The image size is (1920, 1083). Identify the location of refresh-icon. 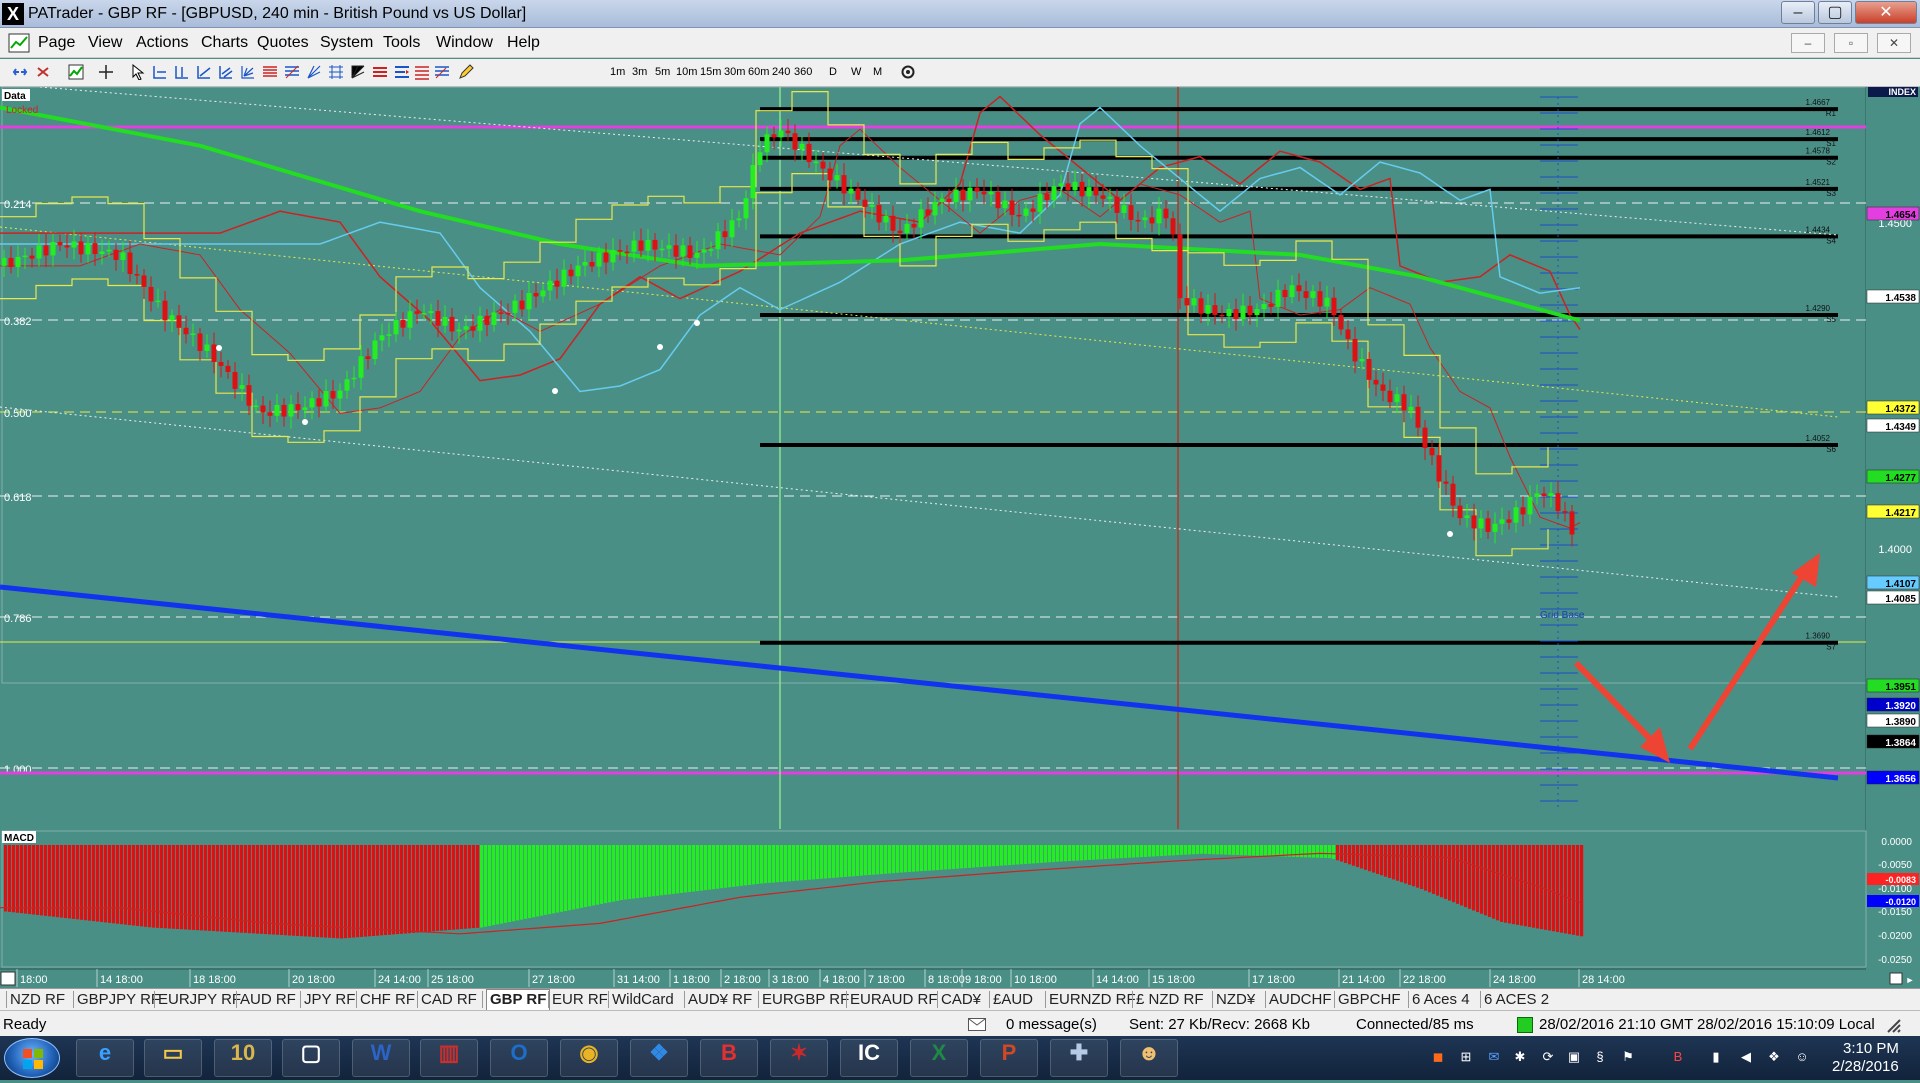
(908, 72).